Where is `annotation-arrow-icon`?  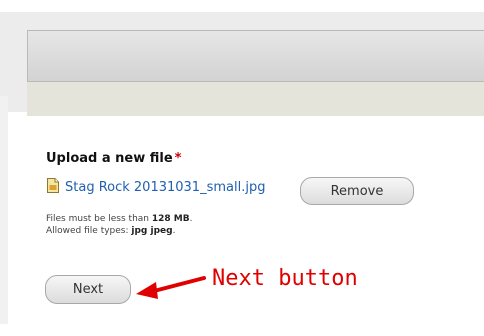
annotation-arrow-icon is located at coordinates (171, 287).